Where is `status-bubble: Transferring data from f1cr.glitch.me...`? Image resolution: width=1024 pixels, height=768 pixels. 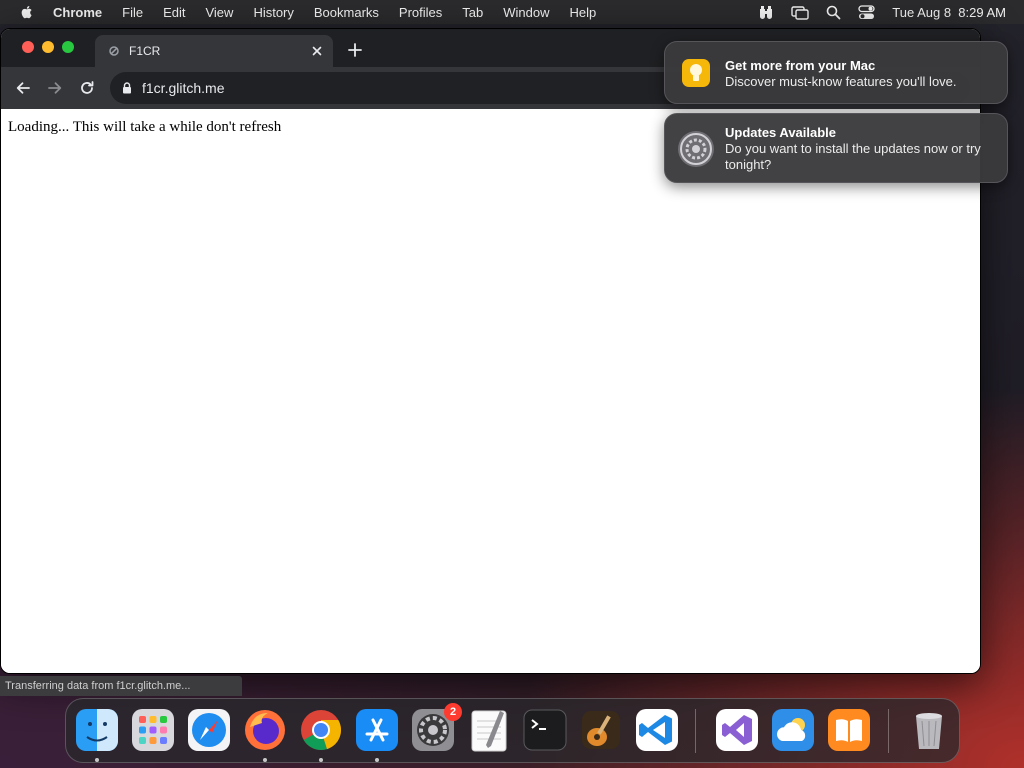
status-bubble: Transferring data from f1cr.glitch.me... is located at coordinates (121, 686).